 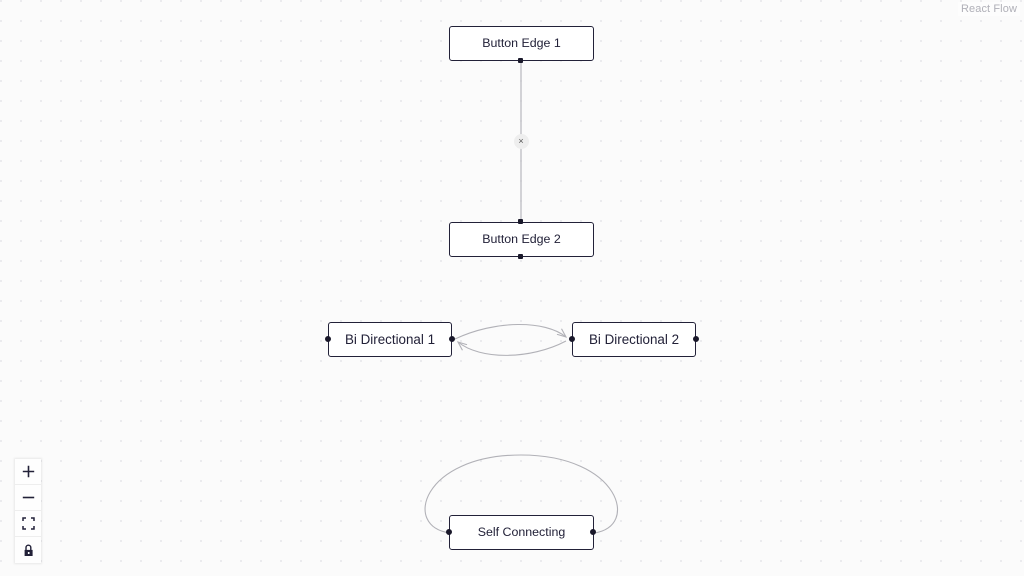 I want to click on node-self-connecting: Self Connecting, so click(x=521, y=532).